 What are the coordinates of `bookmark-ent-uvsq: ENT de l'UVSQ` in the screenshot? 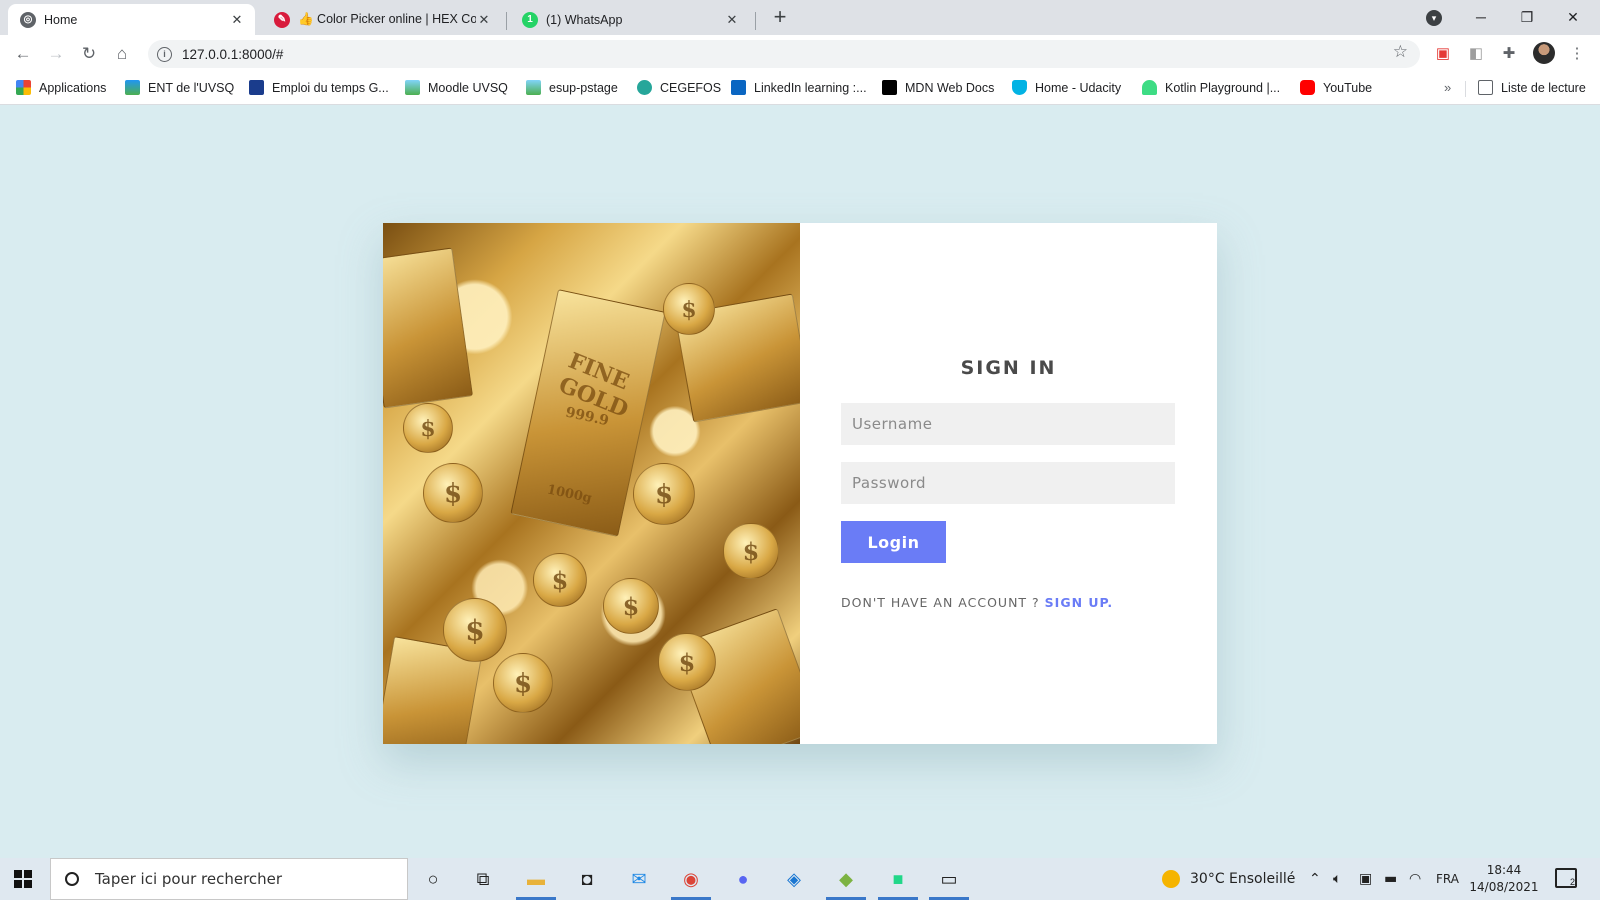 It's located at (179, 87).